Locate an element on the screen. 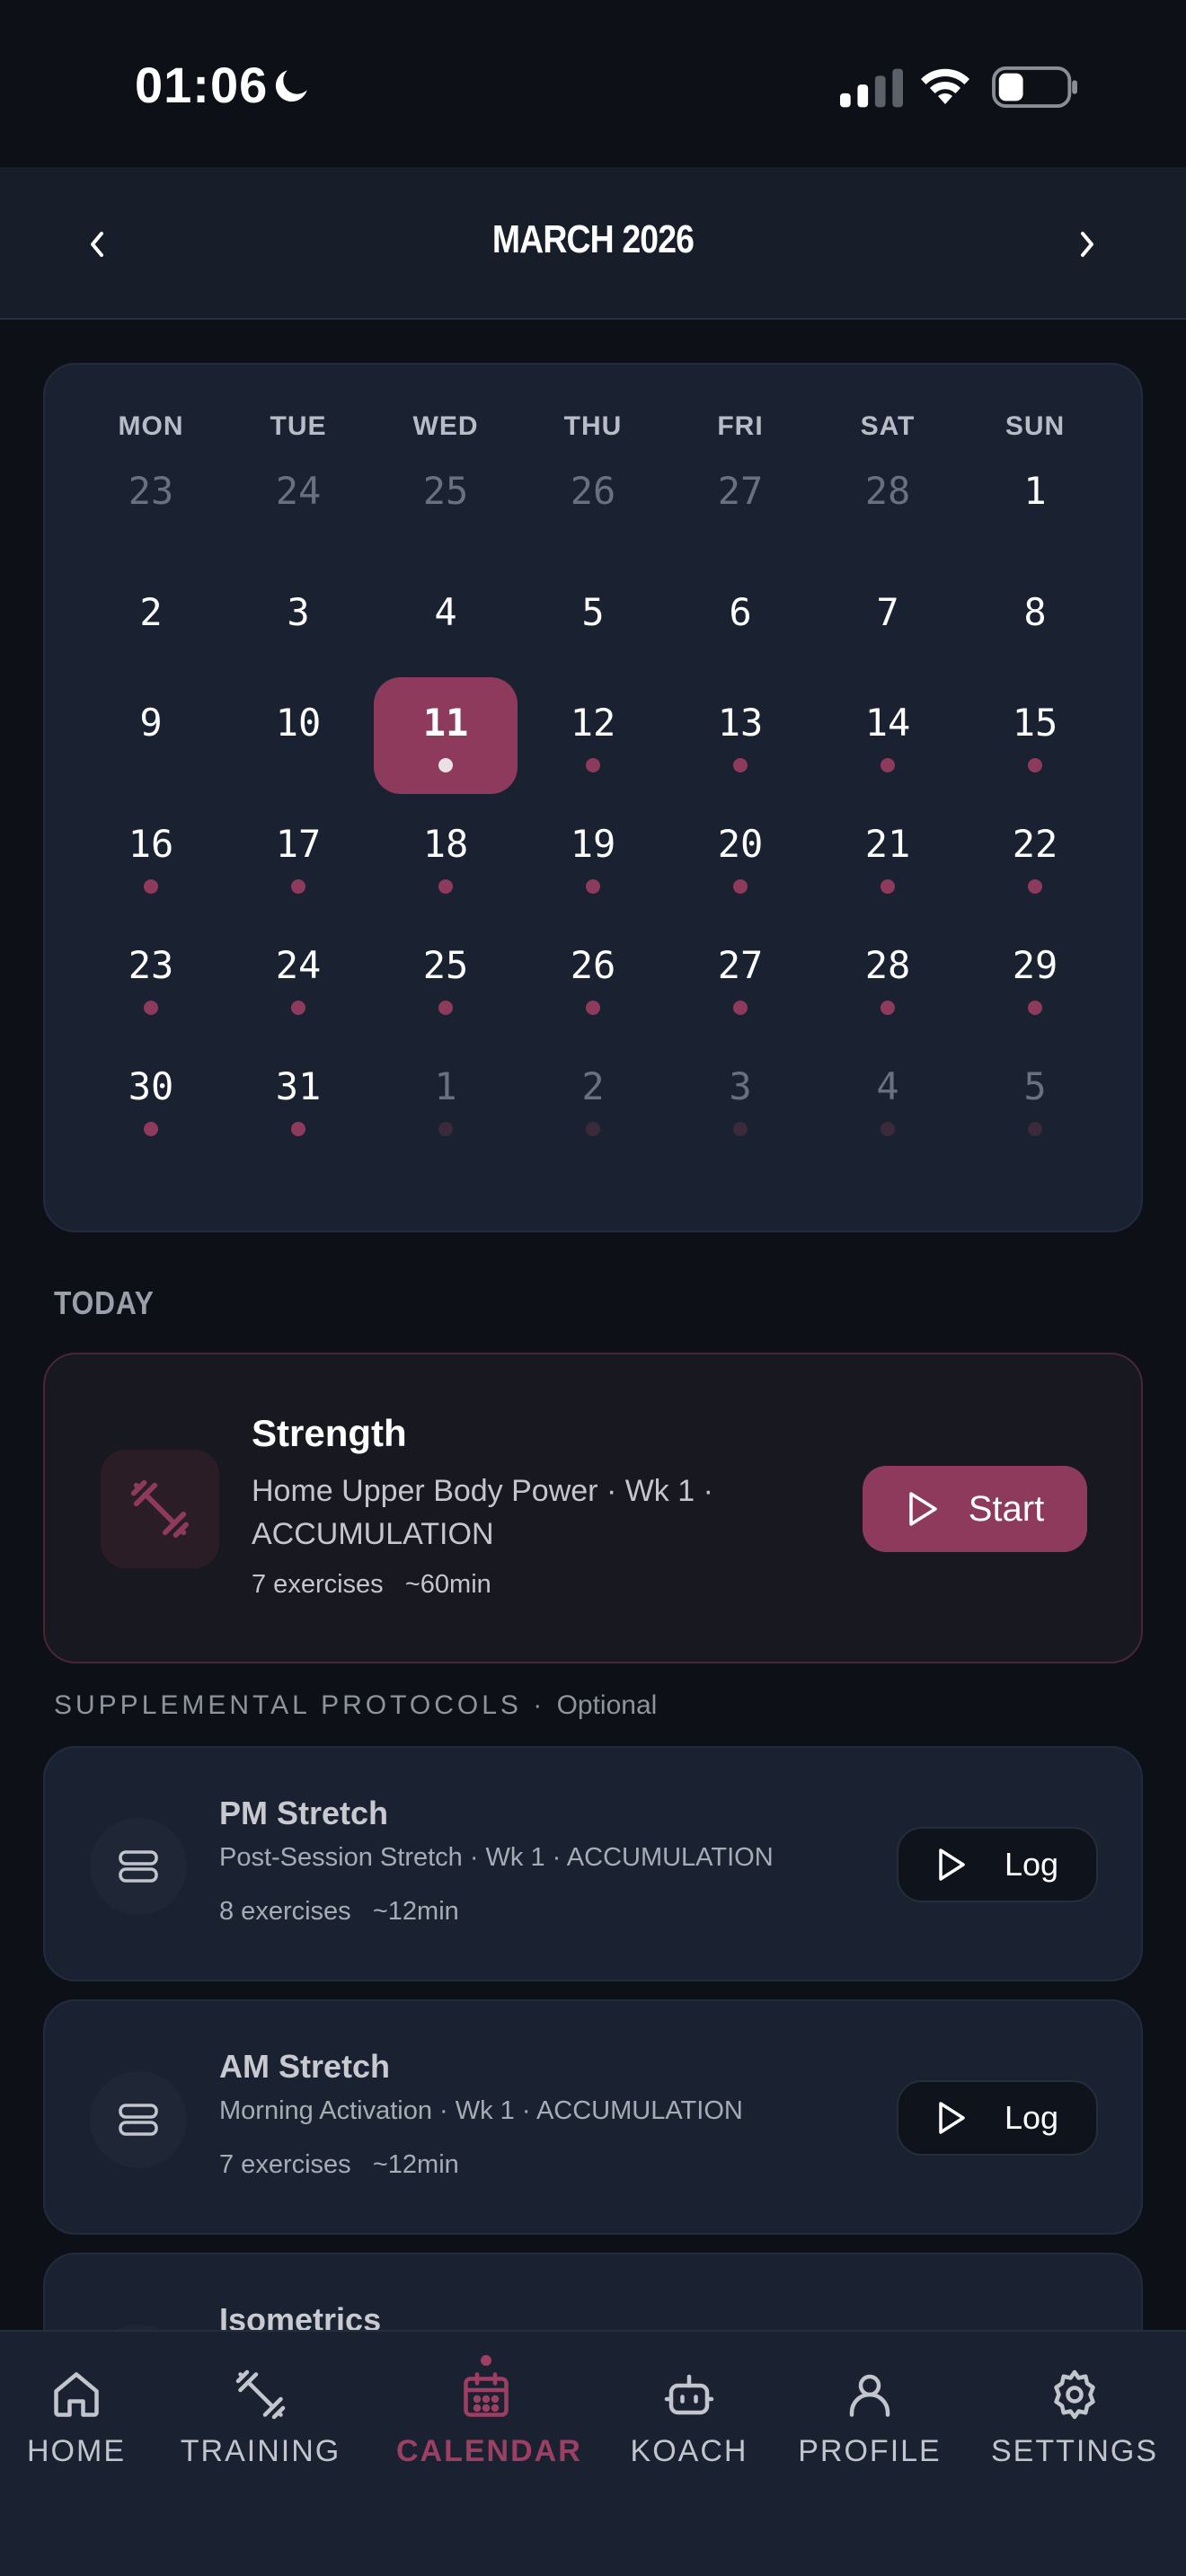 This screenshot has width=1186, height=2576. calendar-day: 11 is located at coordinates (446, 735).